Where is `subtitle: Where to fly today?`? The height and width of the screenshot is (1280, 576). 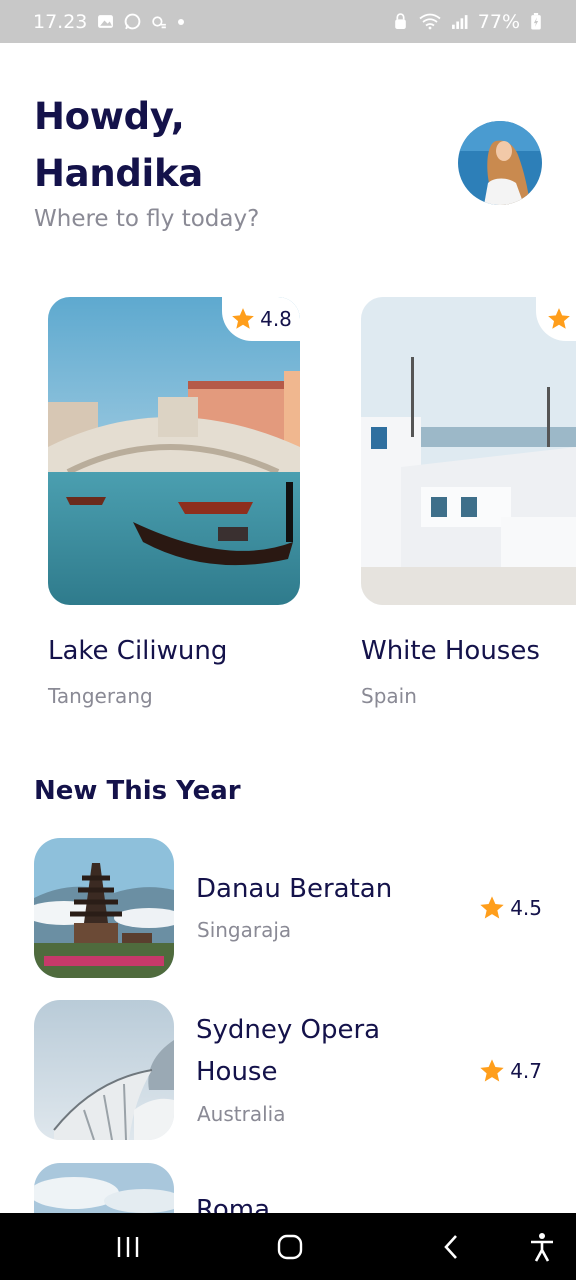
subtitle: Where to fly today? is located at coordinates (147, 219).